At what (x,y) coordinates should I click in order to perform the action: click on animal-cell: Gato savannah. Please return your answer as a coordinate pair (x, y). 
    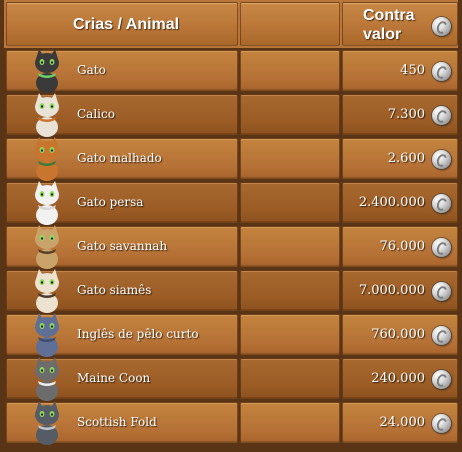
    Looking at the image, I should click on (122, 247).